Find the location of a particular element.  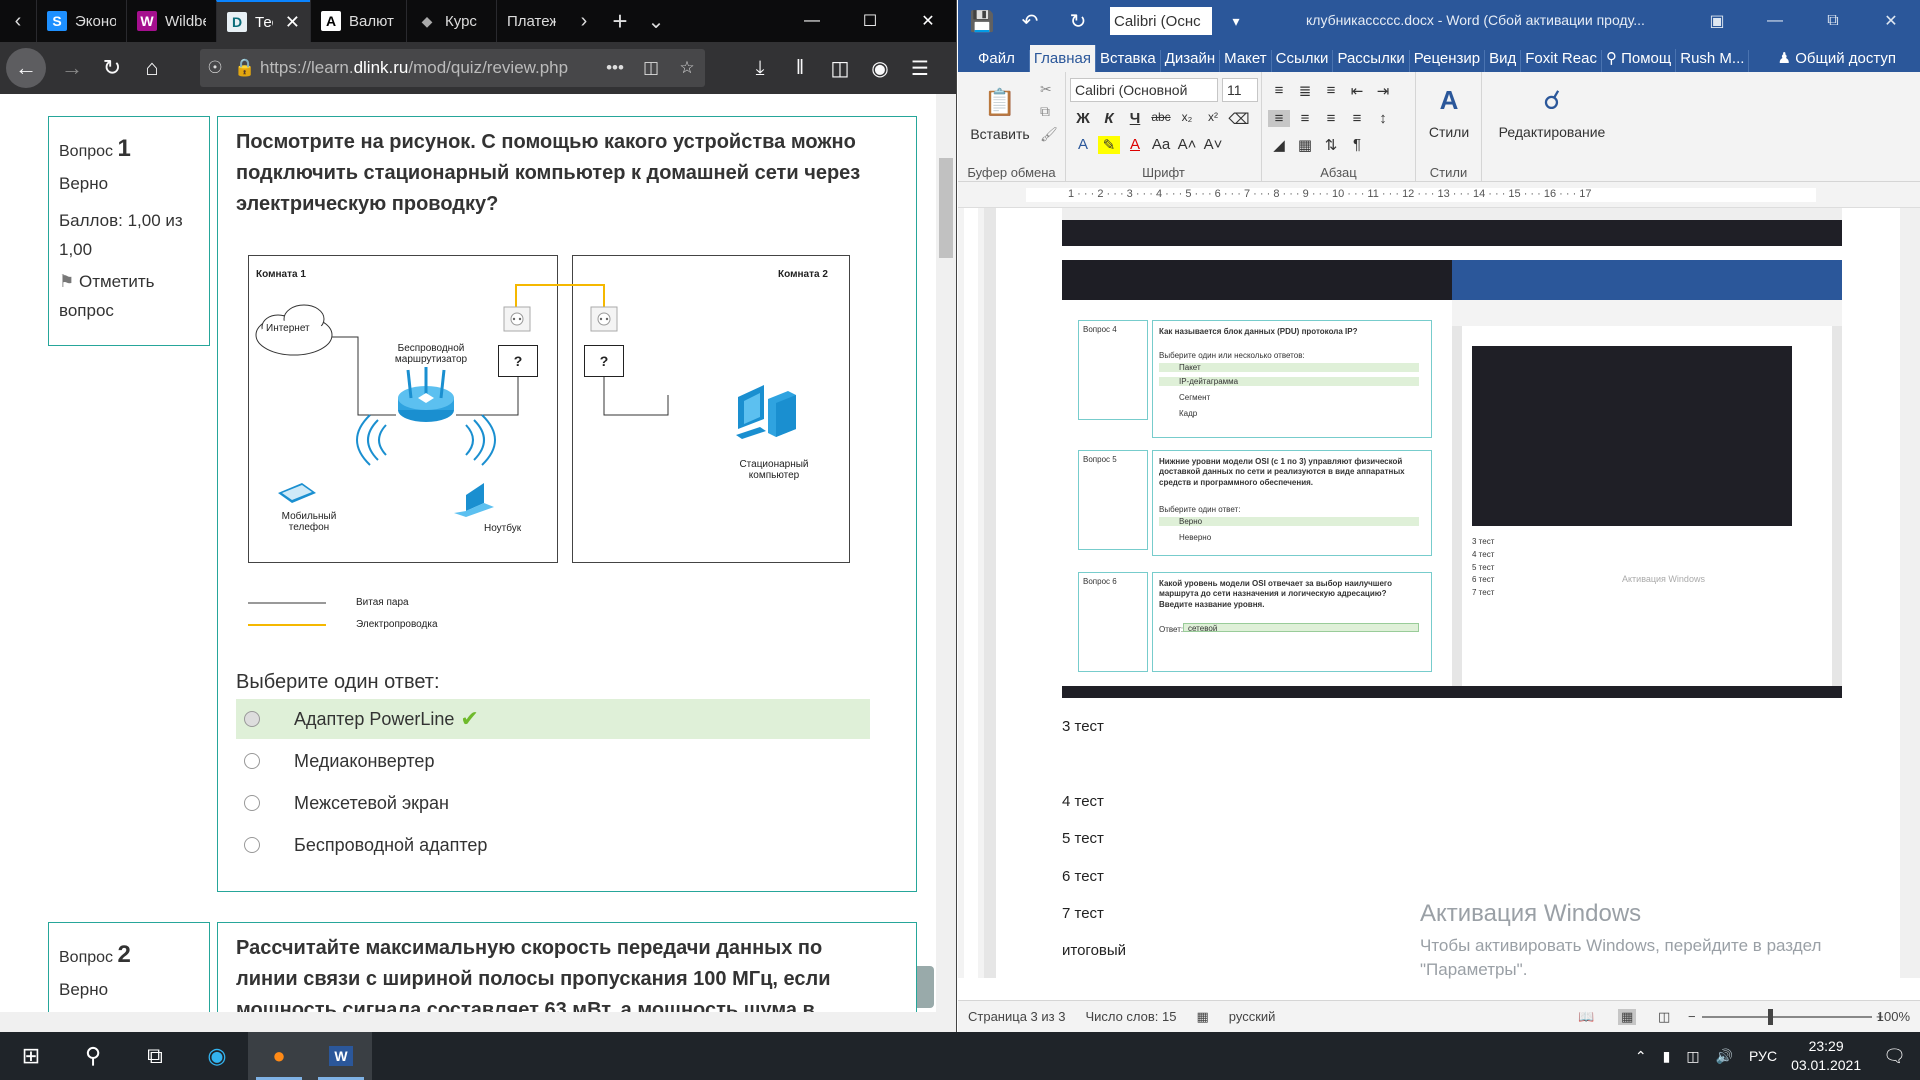

scrollbar-thumb is located at coordinates (946, 208).